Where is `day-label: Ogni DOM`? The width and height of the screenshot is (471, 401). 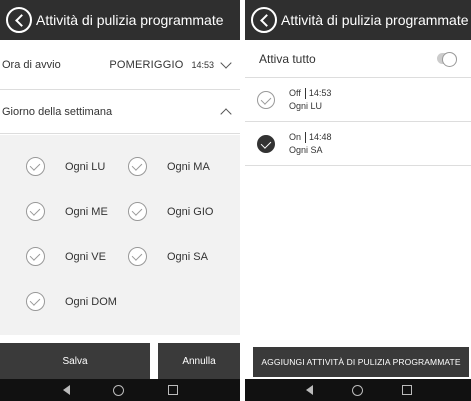 day-label: Ogni DOM is located at coordinates (91, 301).